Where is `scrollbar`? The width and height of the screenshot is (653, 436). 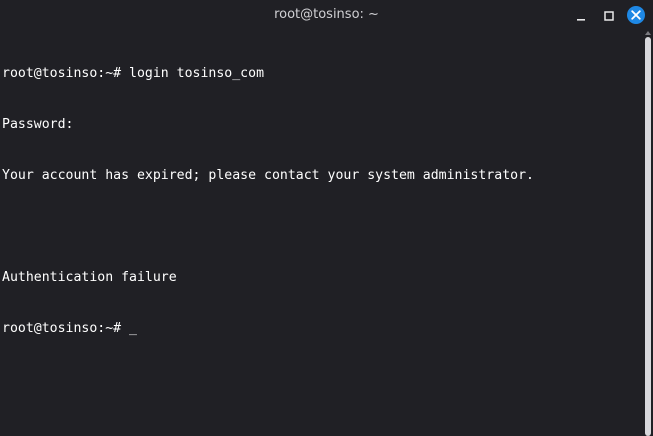 scrollbar is located at coordinates (648, 233).